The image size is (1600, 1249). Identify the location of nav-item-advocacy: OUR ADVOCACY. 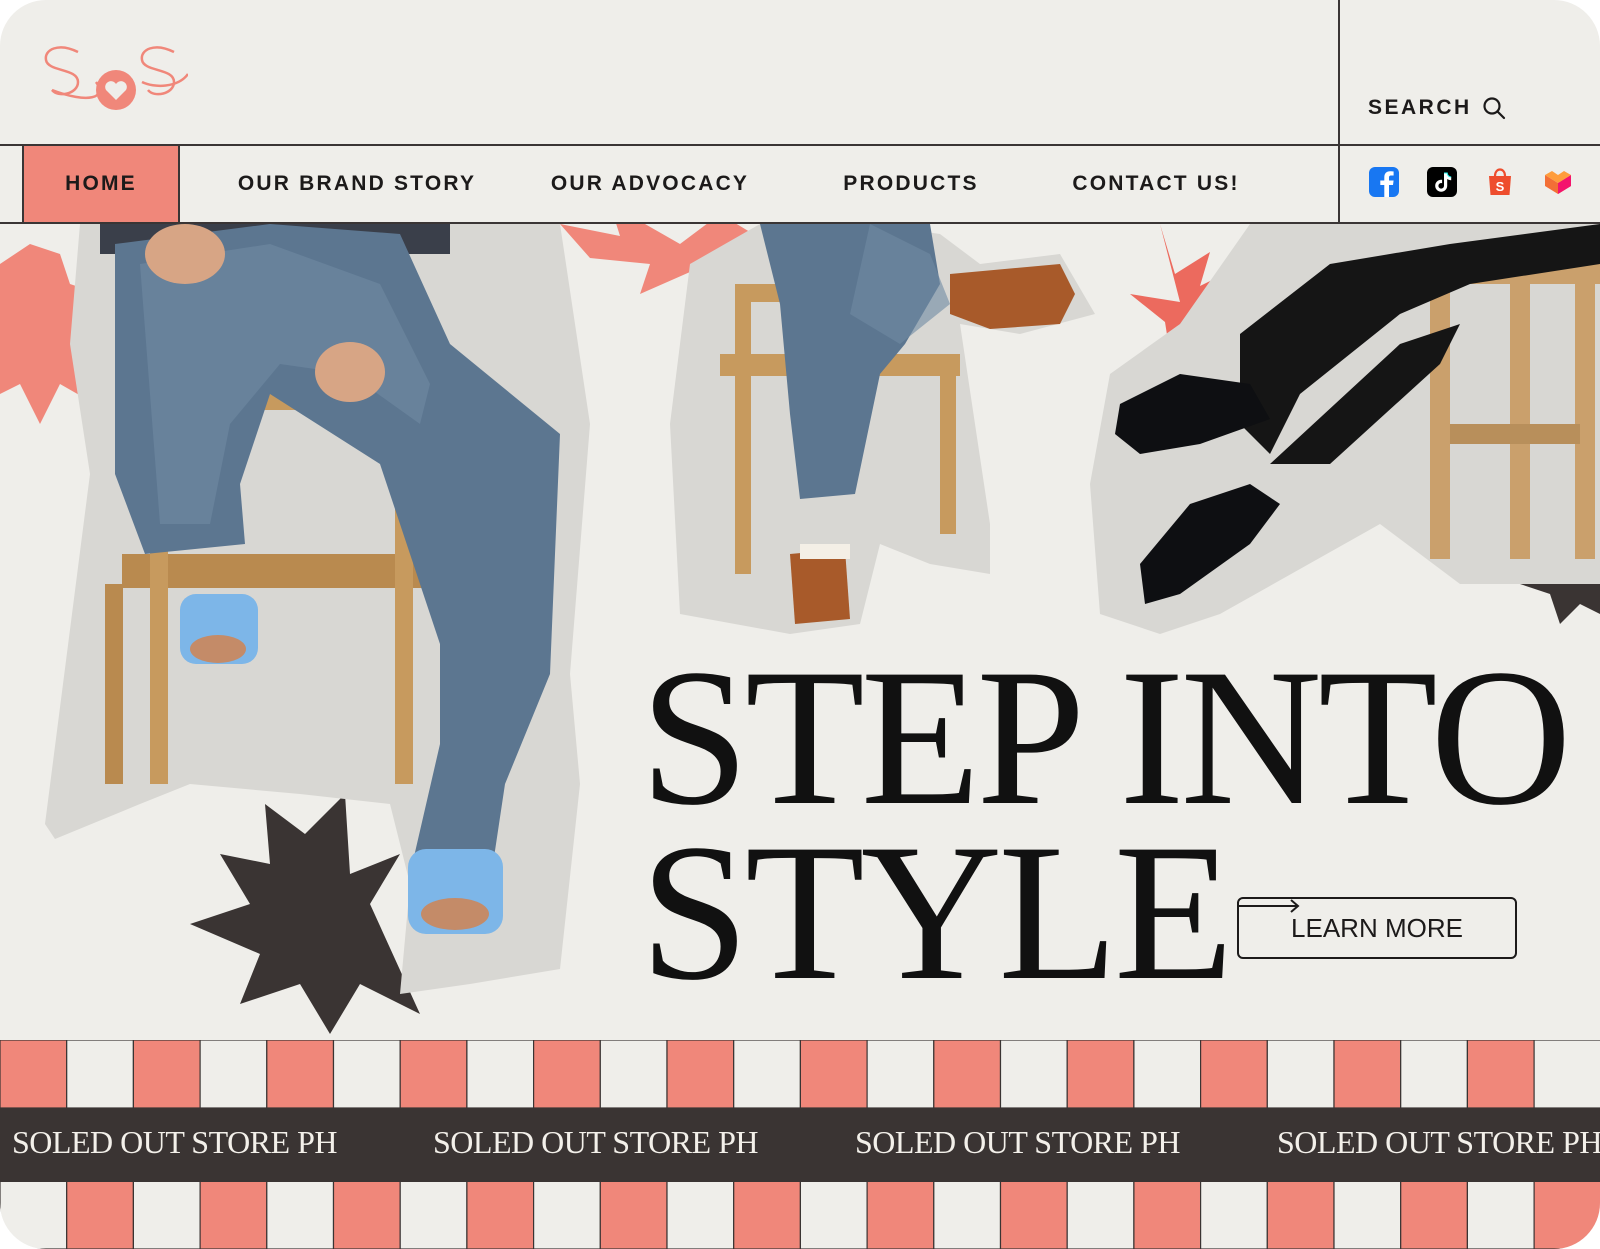
(650, 184).